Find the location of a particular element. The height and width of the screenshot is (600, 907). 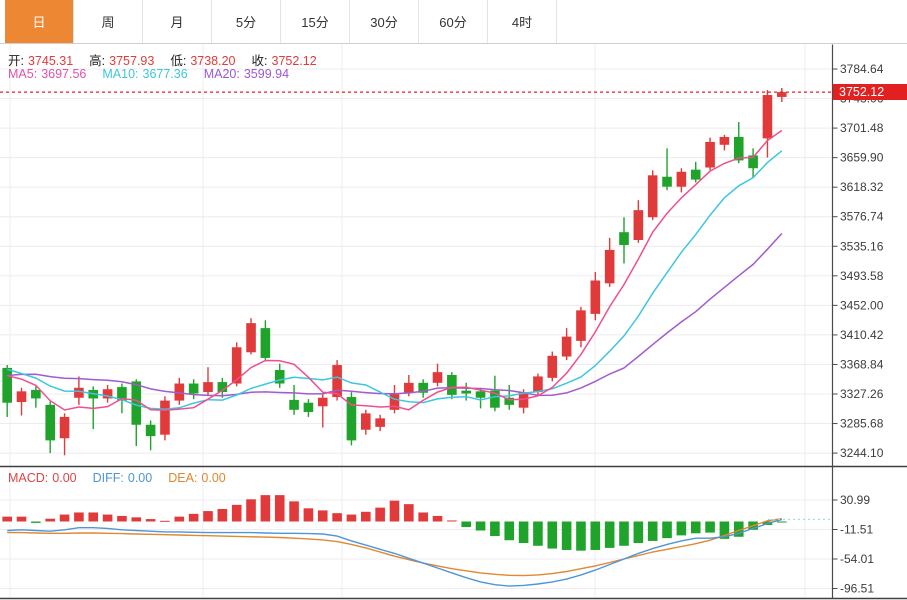

price-tick-label: 3784.64 is located at coordinates (862, 69).